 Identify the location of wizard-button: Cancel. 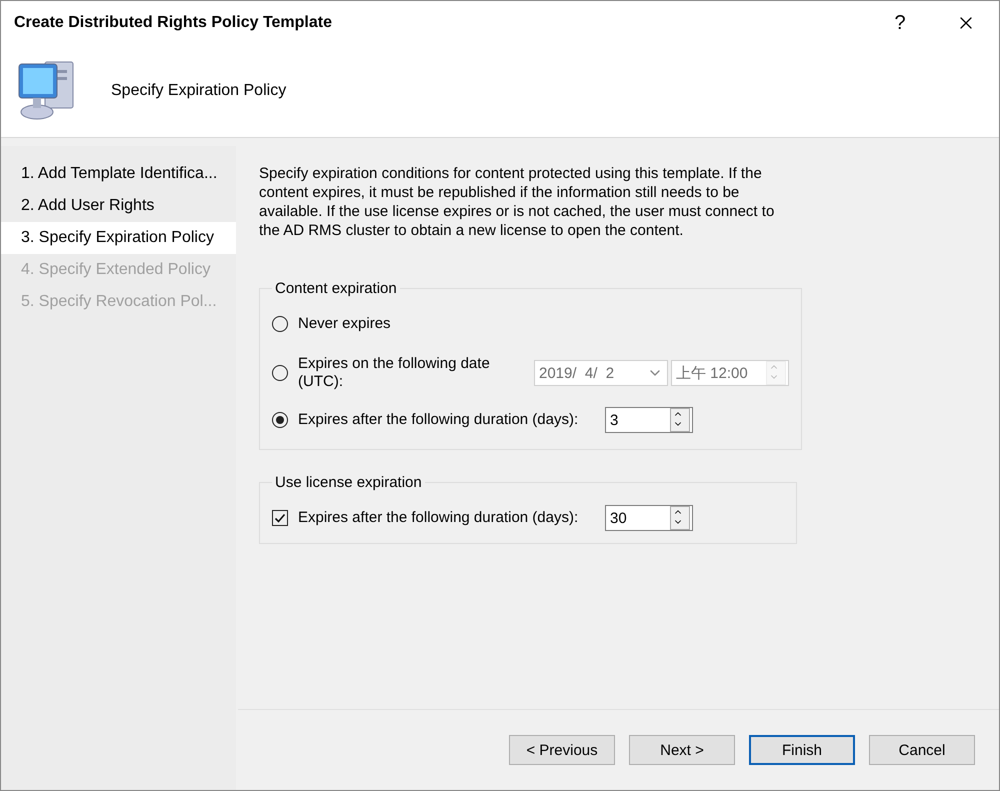
(922, 750).